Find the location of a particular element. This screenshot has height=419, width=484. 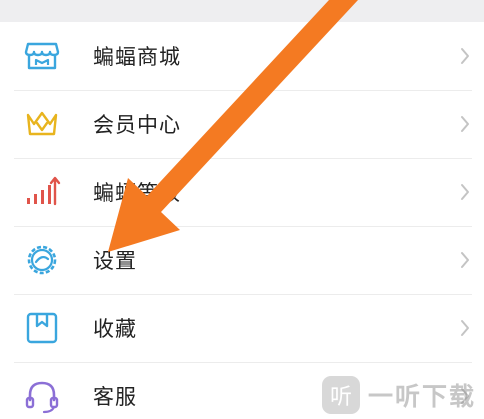

level-chart-icon is located at coordinates (42, 192).